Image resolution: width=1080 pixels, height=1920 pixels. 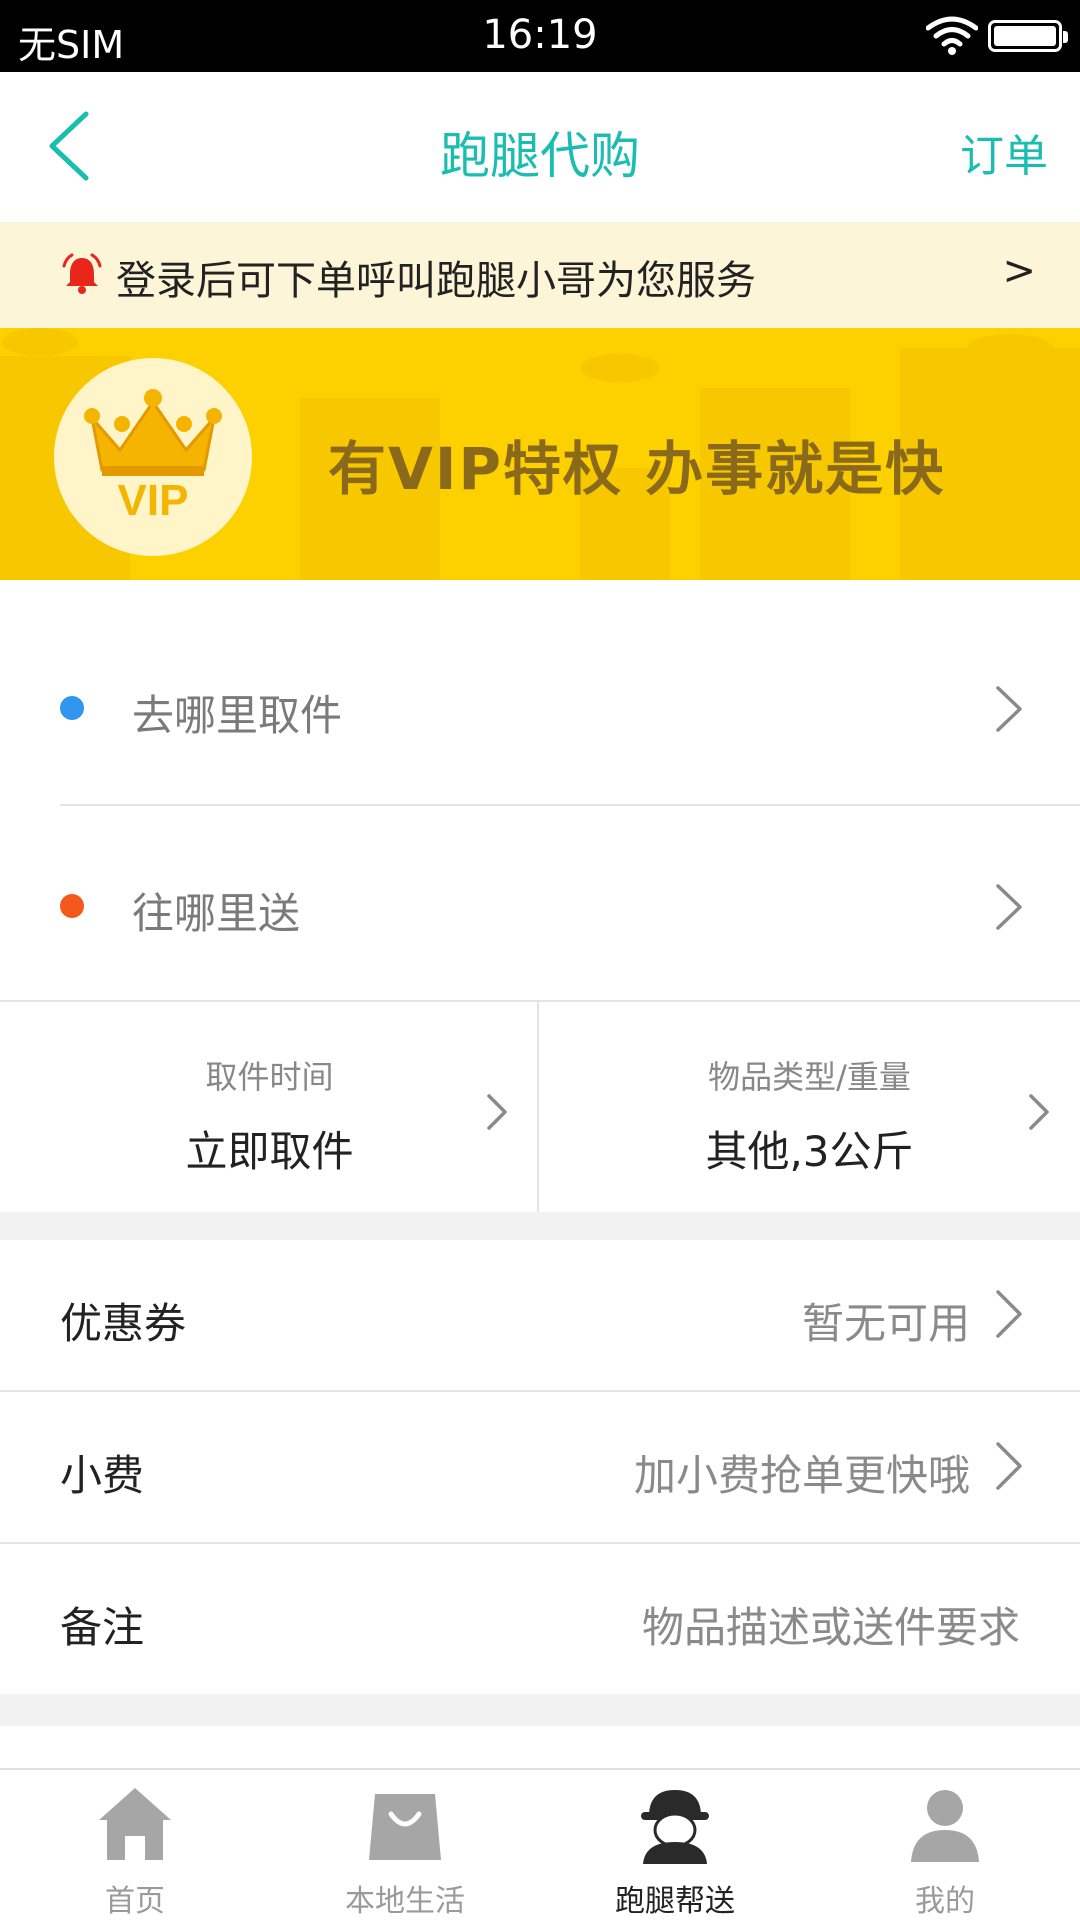 What do you see at coordinates (945, 1901) in the screenshot?
I see `tab-profile-label: 我的` at bounding box center [945, 1901].